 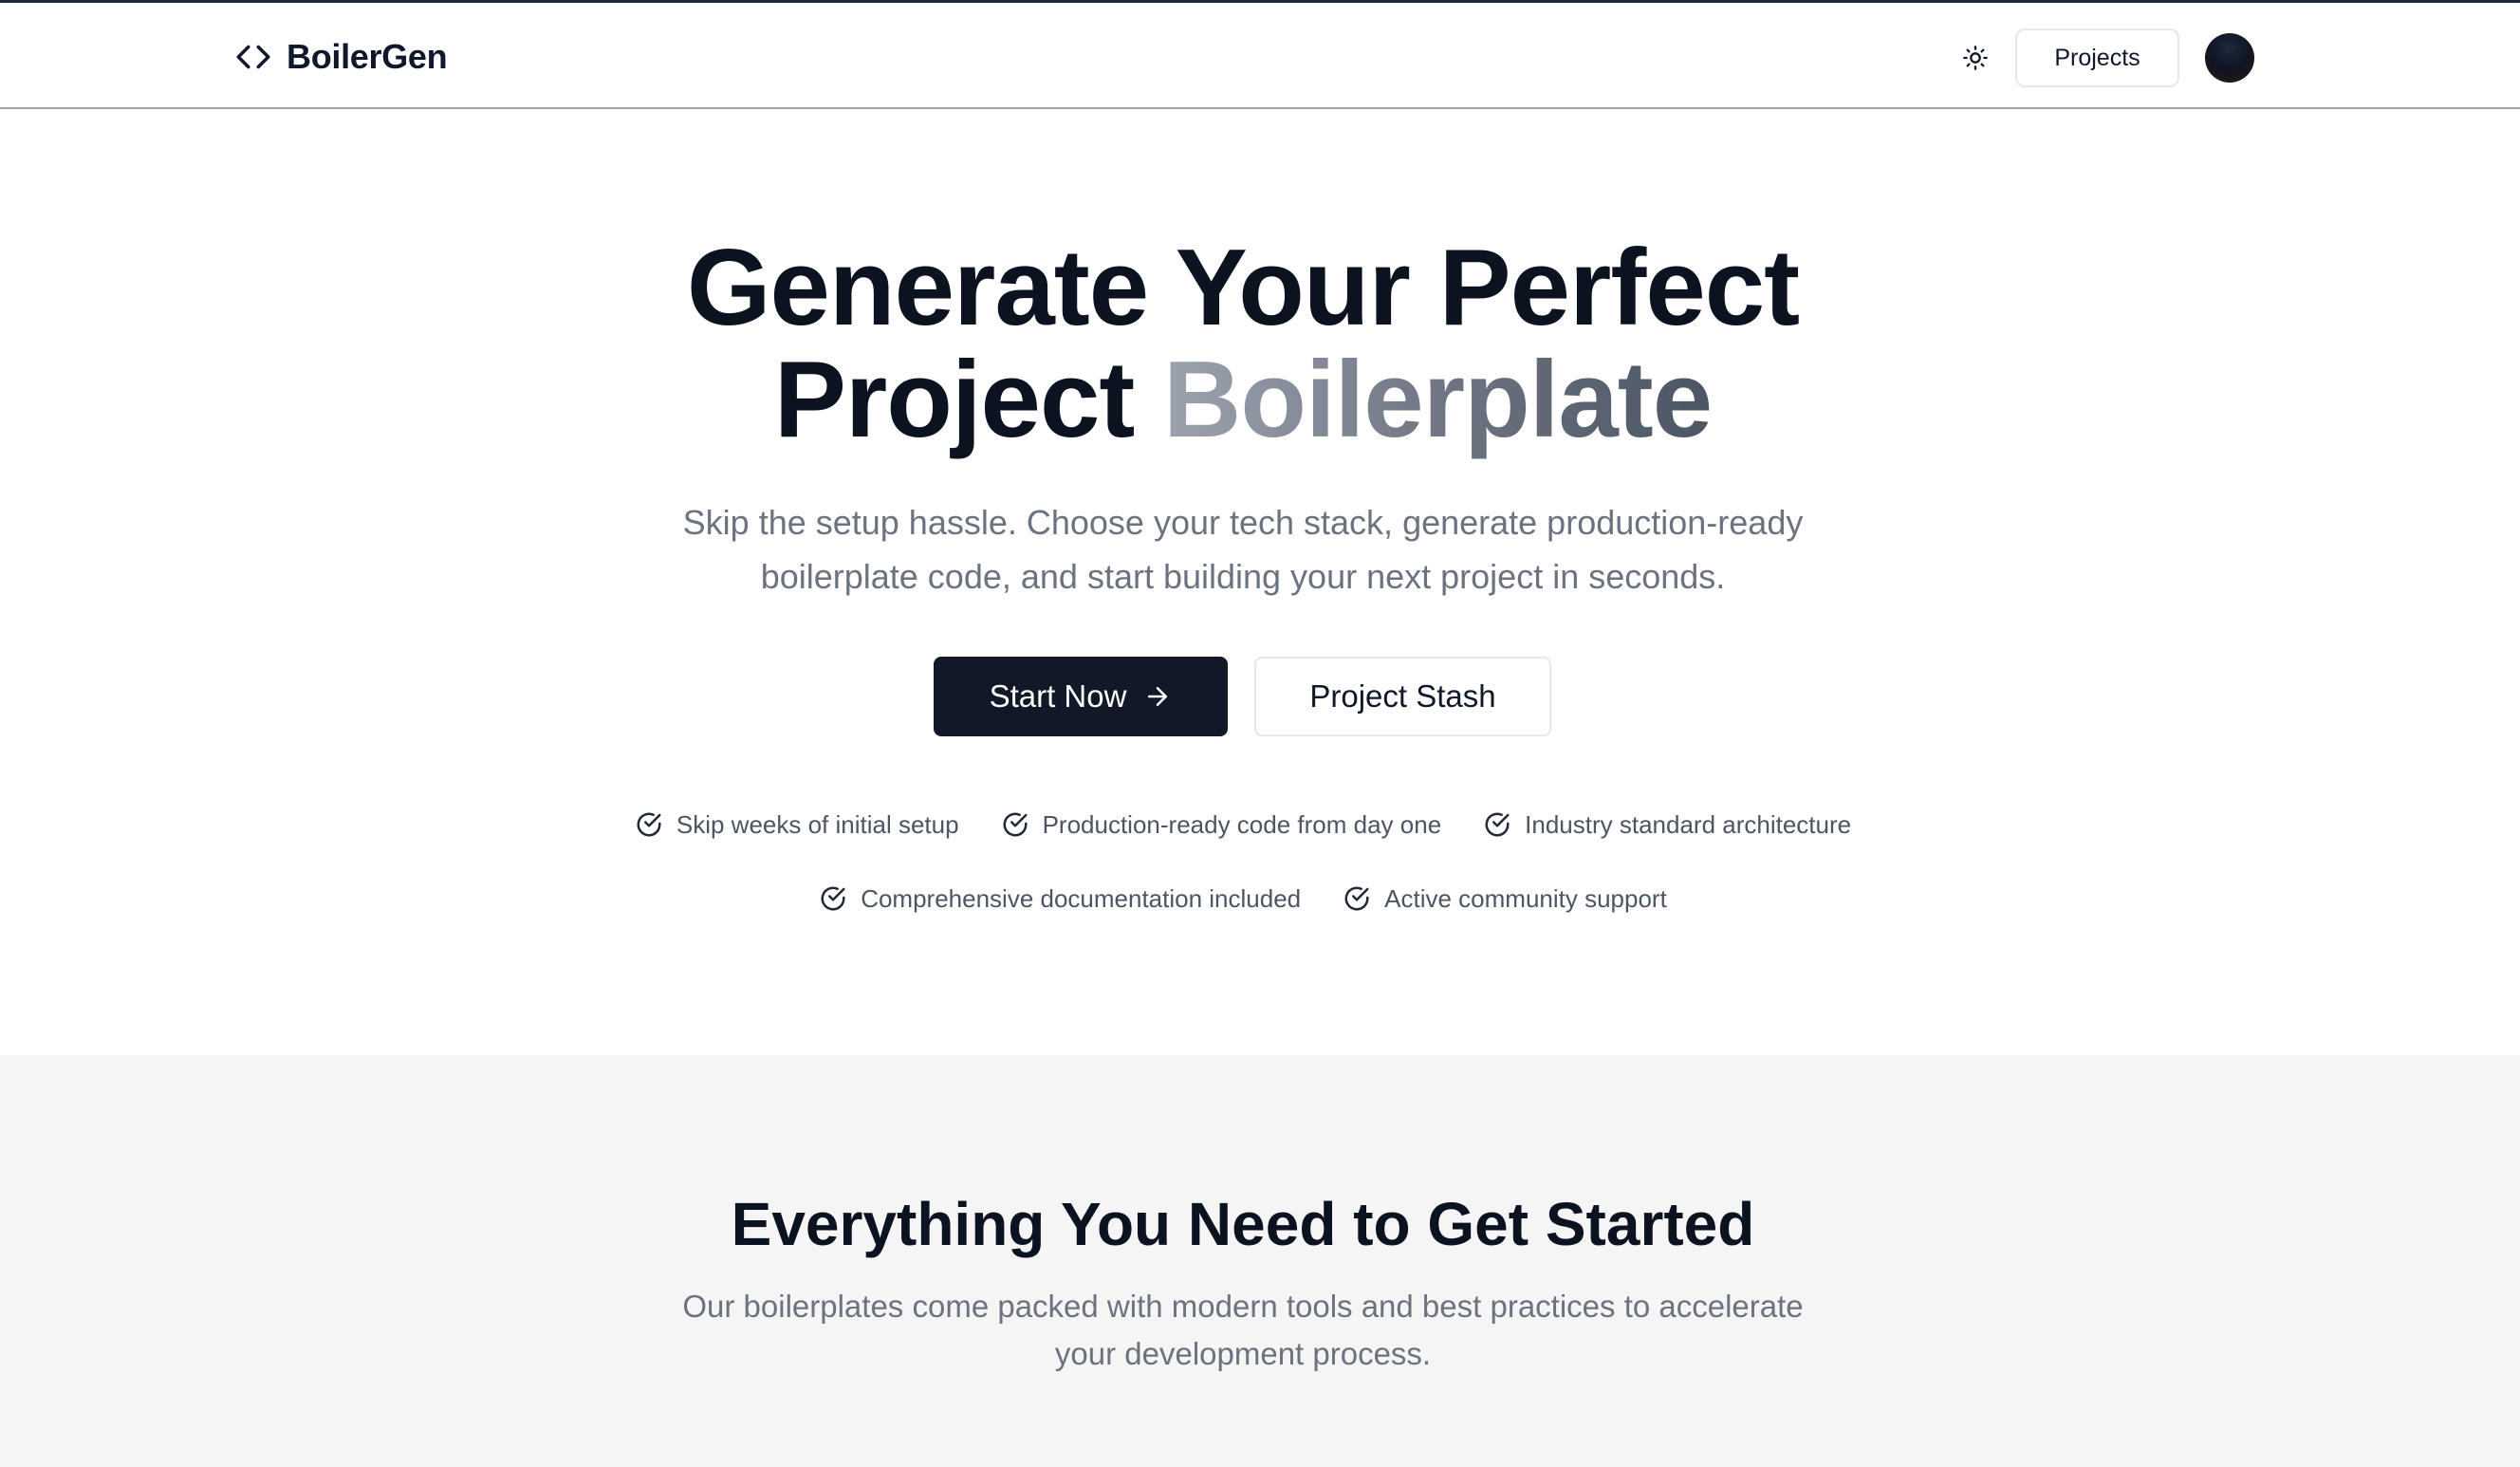 I want to click on feature-label: Active community support, so click(x=1525, y=898).